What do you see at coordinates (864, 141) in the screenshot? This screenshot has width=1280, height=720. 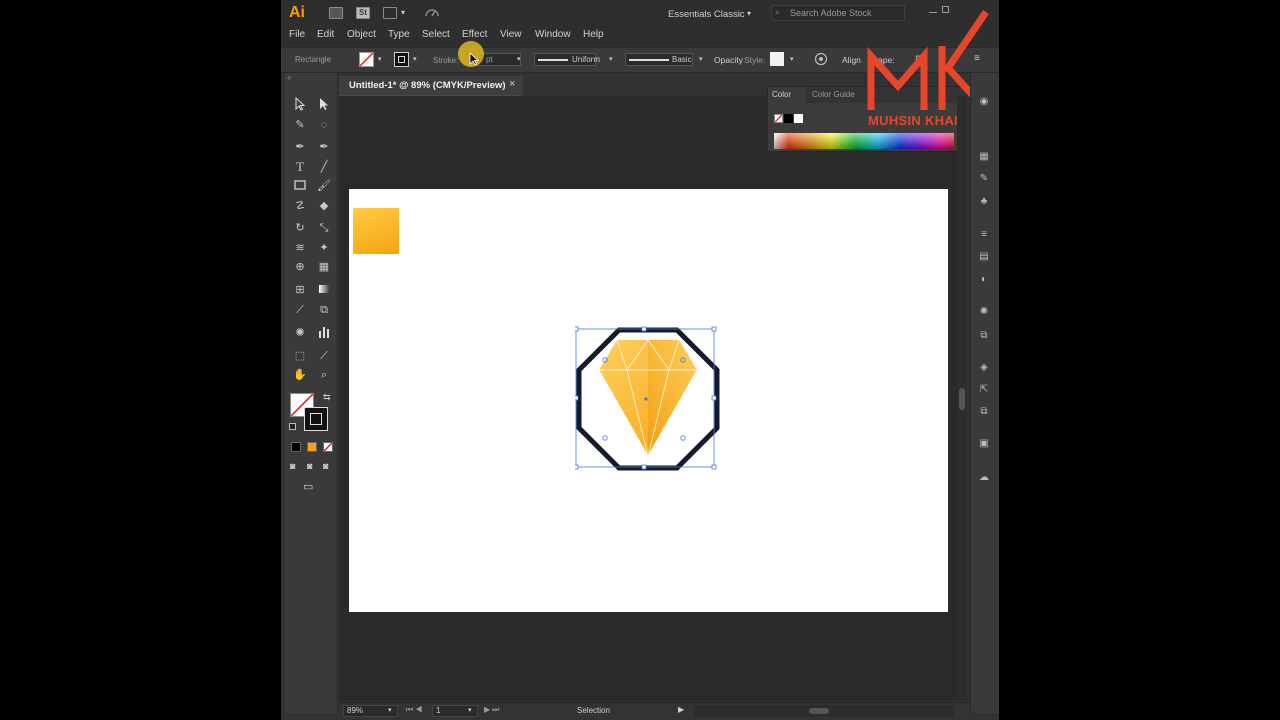 I see `color-spectrum` at bounding box center [864, 141].